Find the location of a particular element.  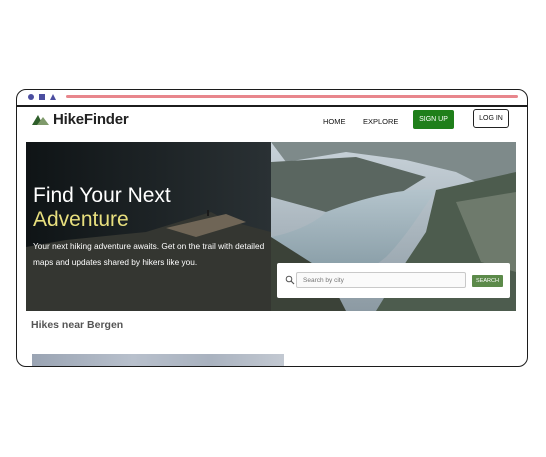

circle-icon is located at coordinates (31, 97).